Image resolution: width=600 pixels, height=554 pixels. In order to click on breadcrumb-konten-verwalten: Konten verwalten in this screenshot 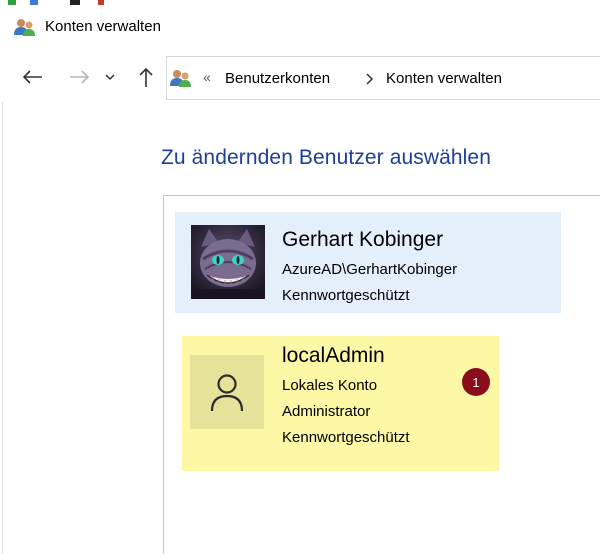, I will do `click(444, 78)`.